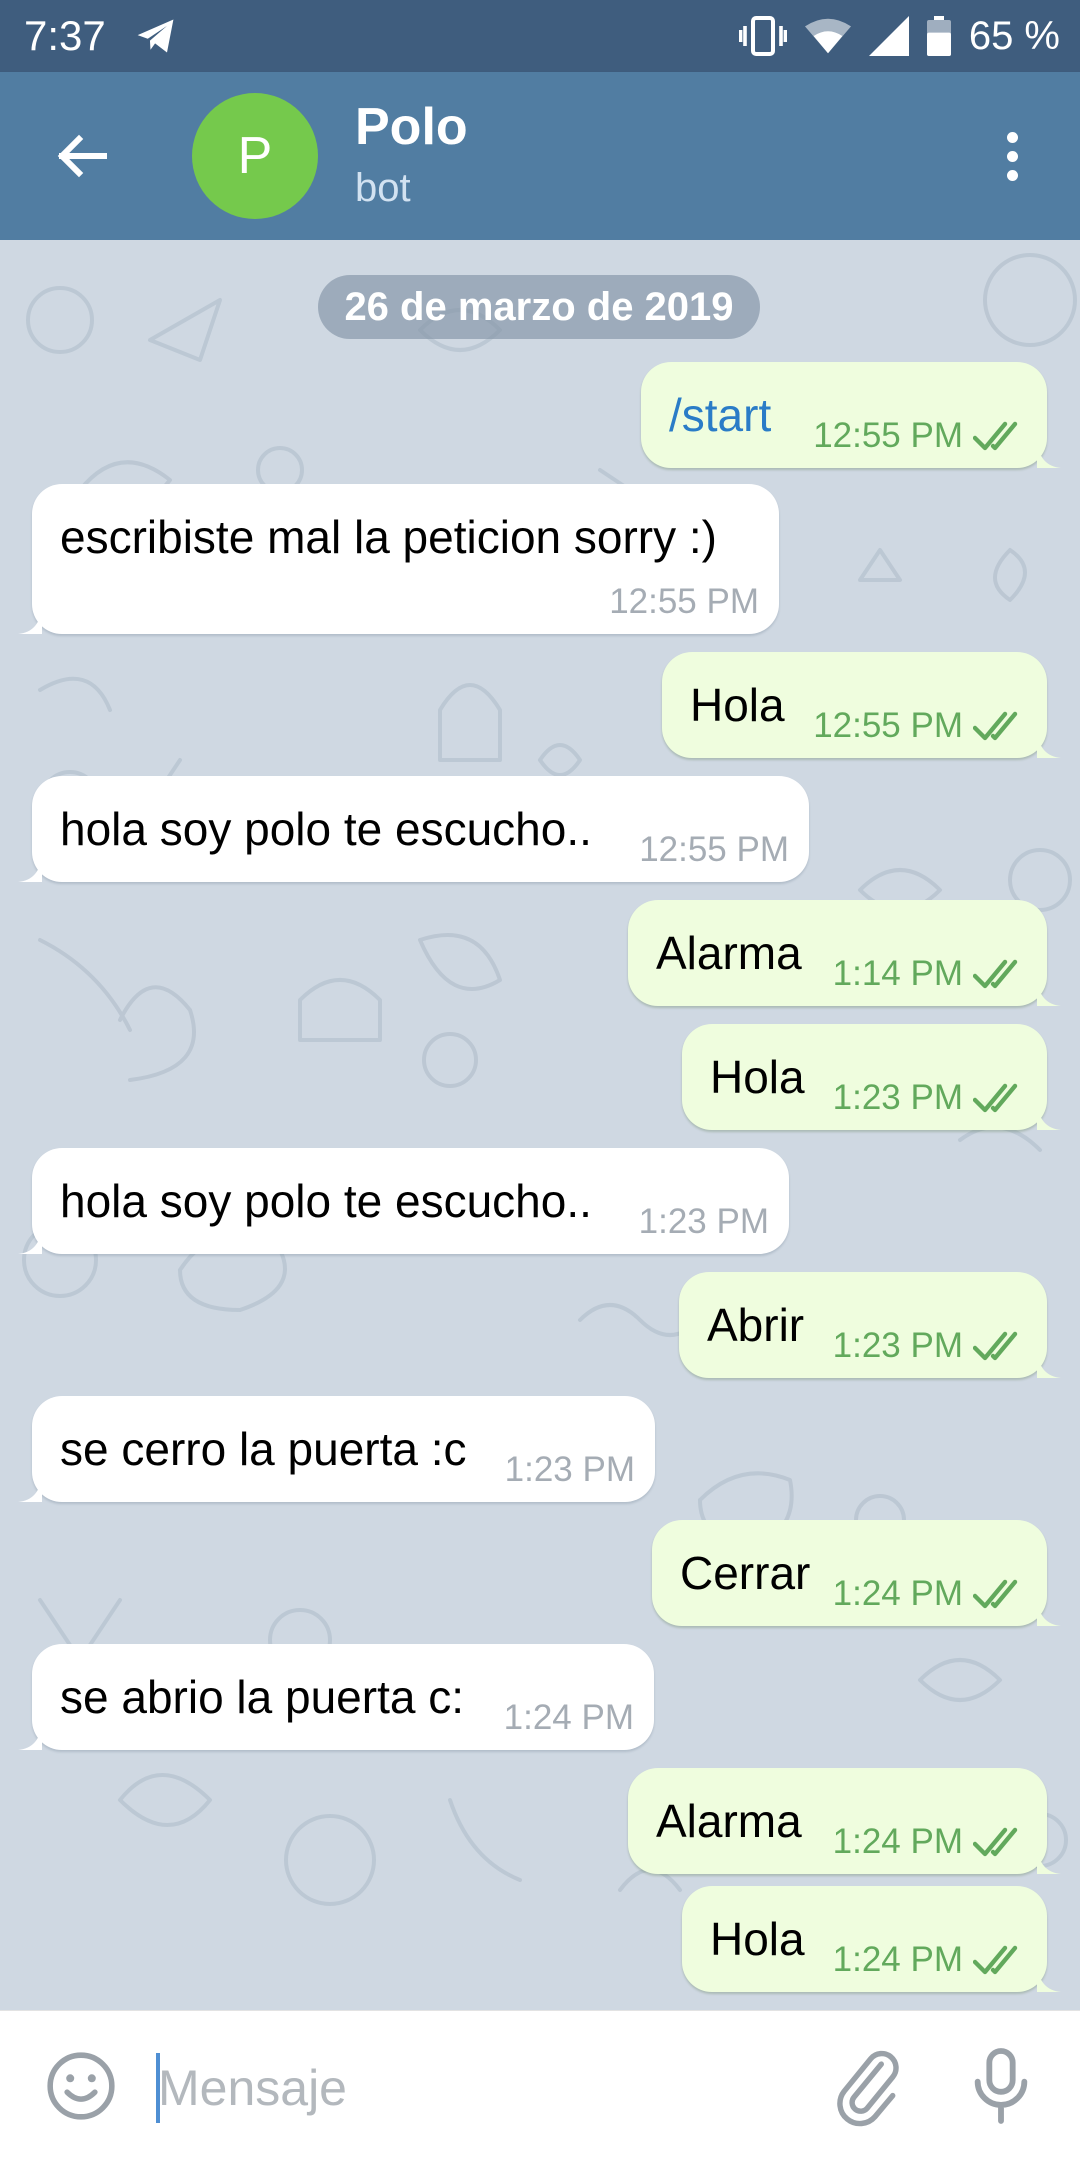  I want to click on message-text: escribiste mal la peticion sorry :), so click(388, 537).